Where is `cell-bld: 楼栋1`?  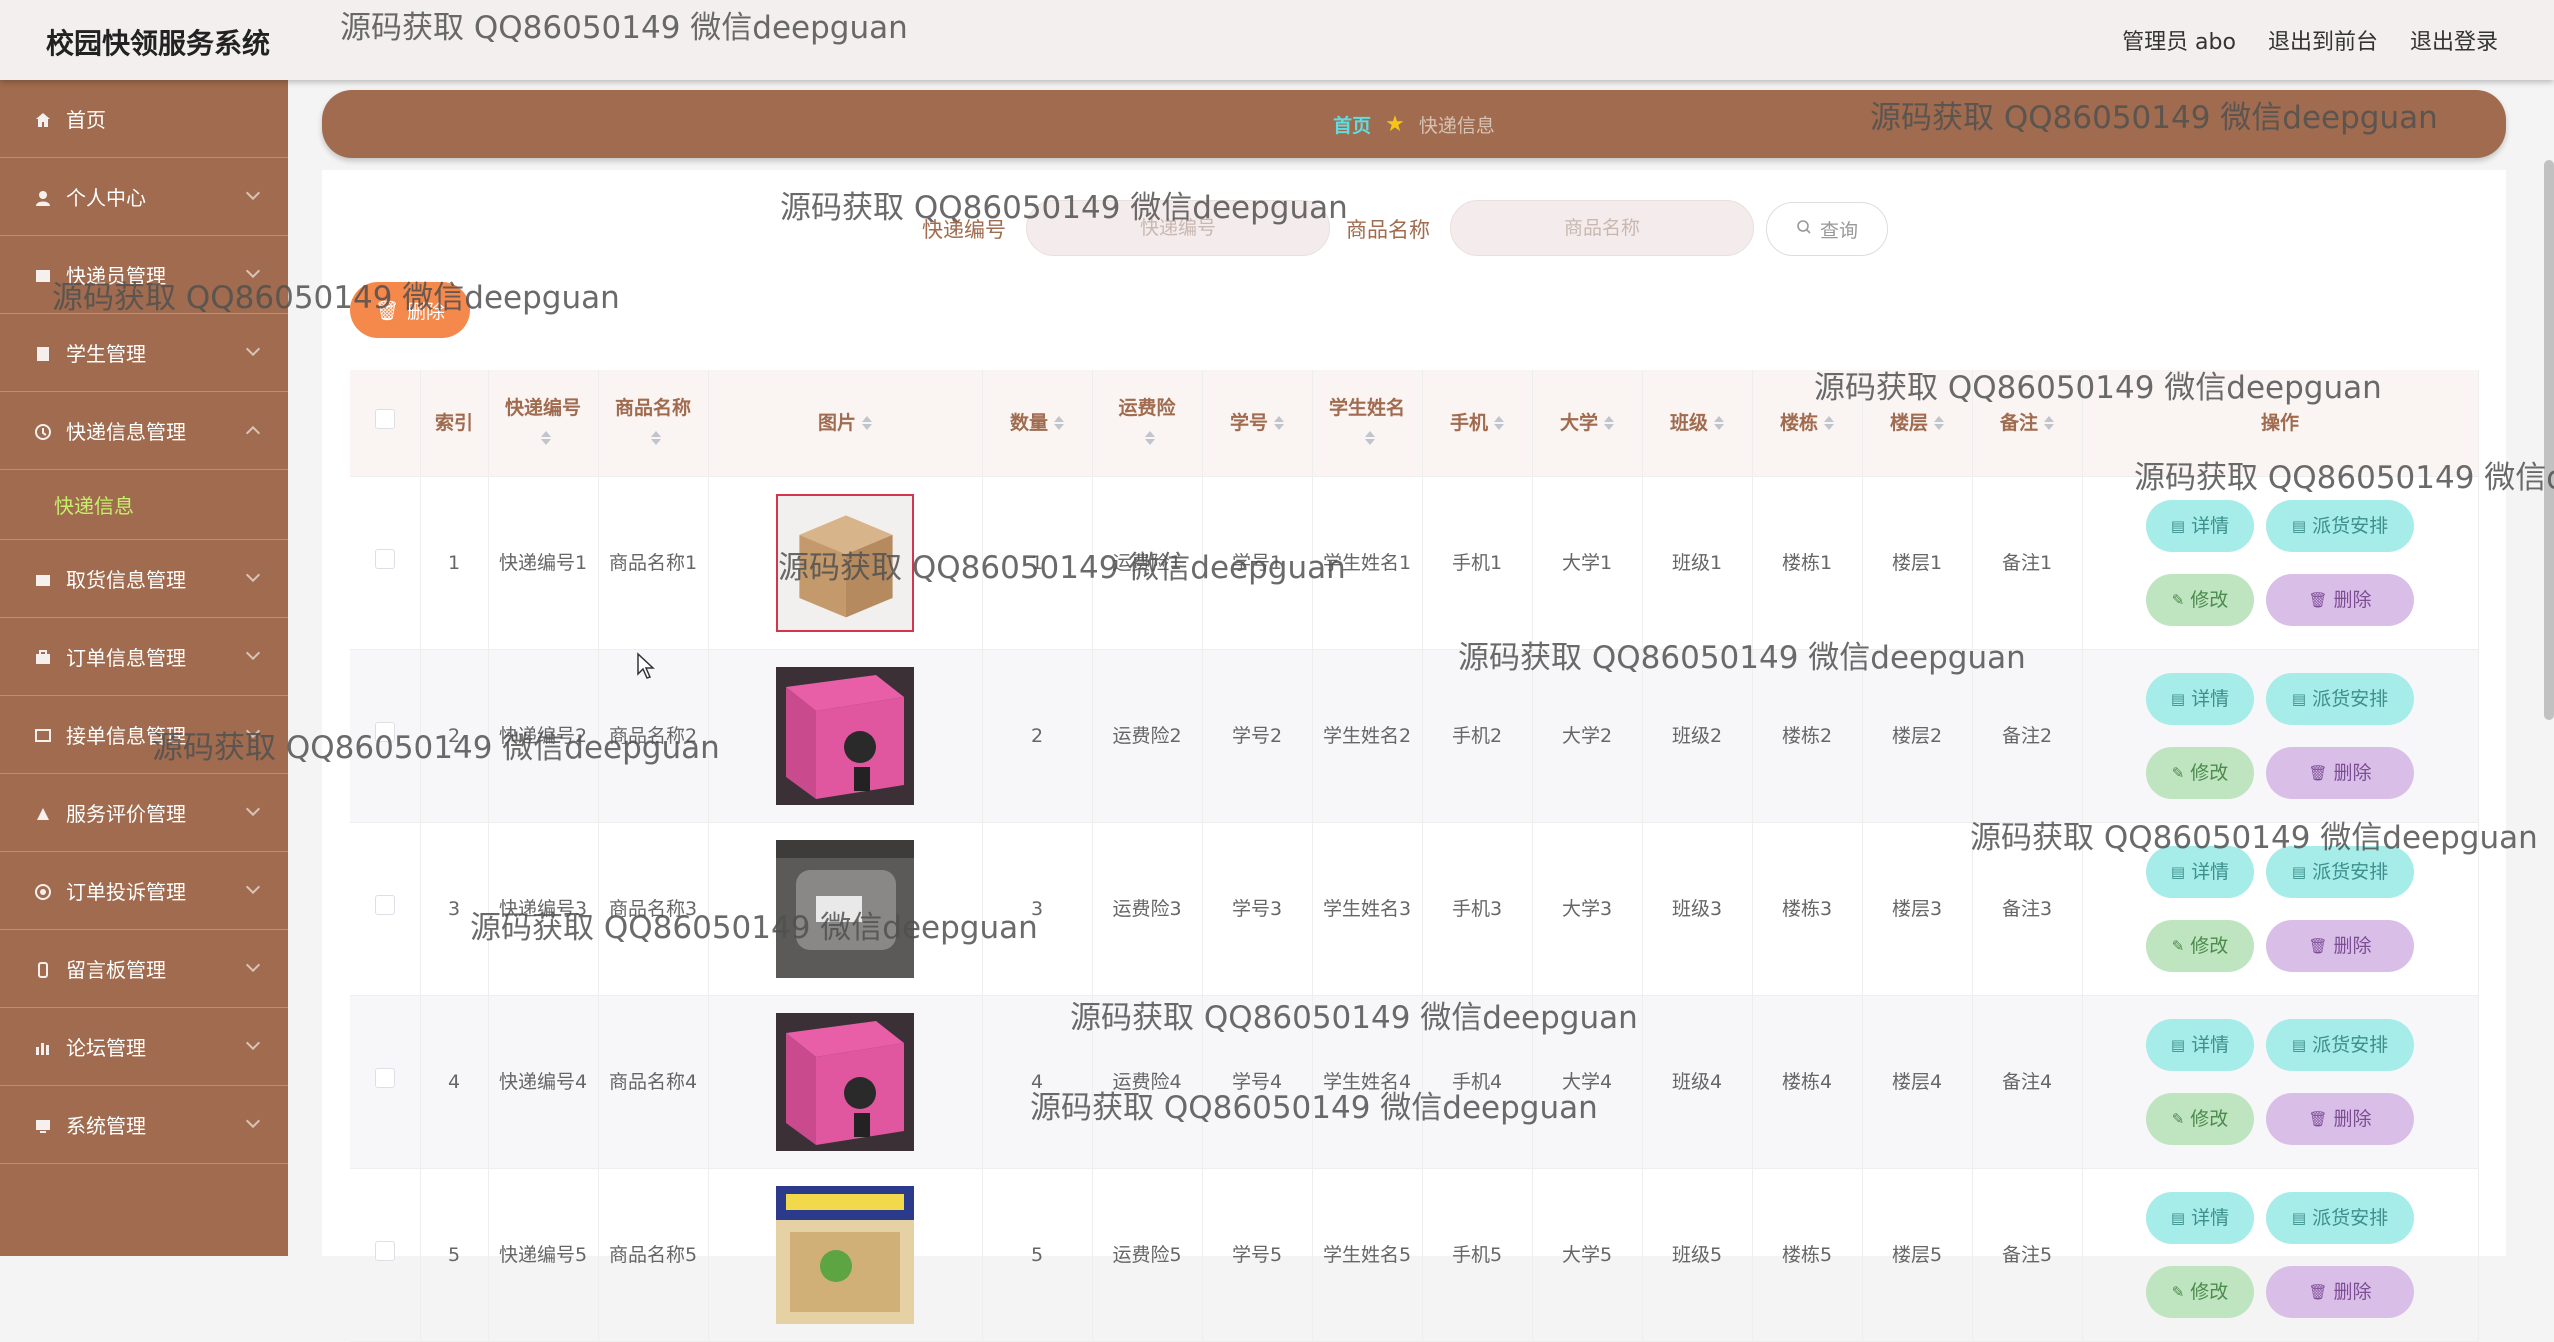
cell-bld: 楼栋1 is located at coordinates (1807, 563).